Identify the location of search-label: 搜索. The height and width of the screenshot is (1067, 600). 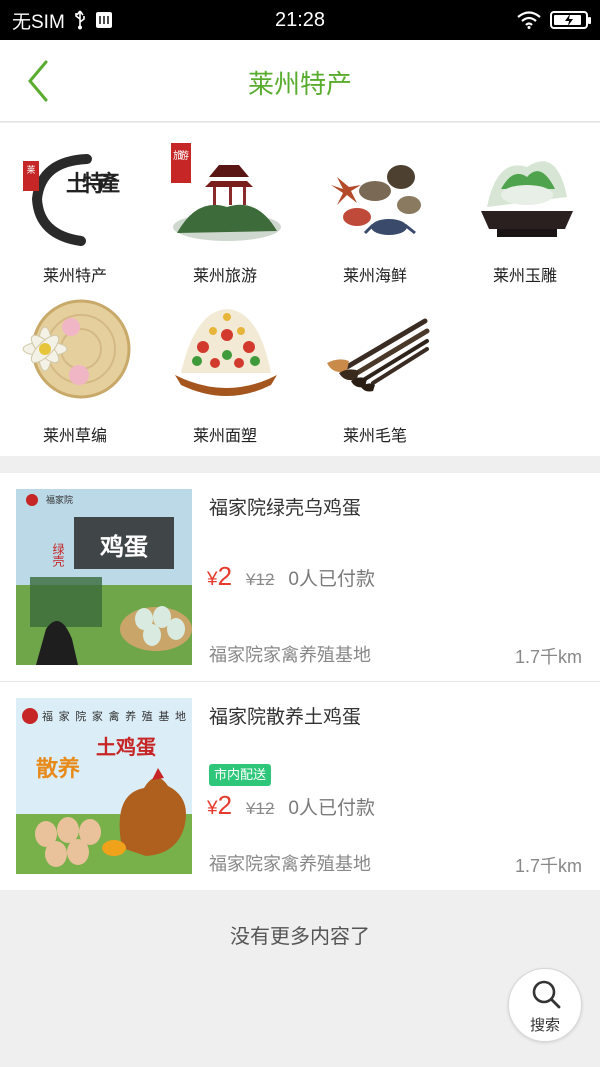
(544, 1025).